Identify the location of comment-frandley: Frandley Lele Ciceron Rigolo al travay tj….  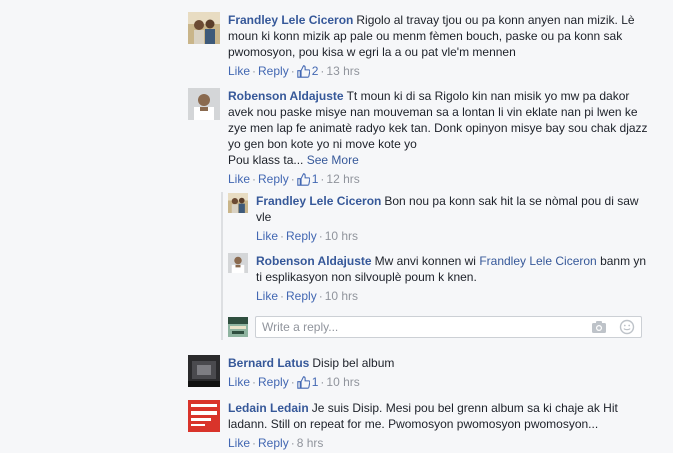
(418, 47).